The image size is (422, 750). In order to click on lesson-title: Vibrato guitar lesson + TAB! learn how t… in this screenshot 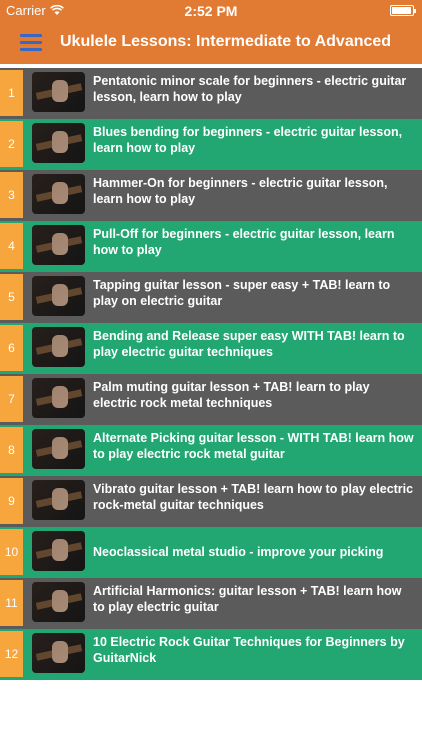, I will do `click(253, 497)`.